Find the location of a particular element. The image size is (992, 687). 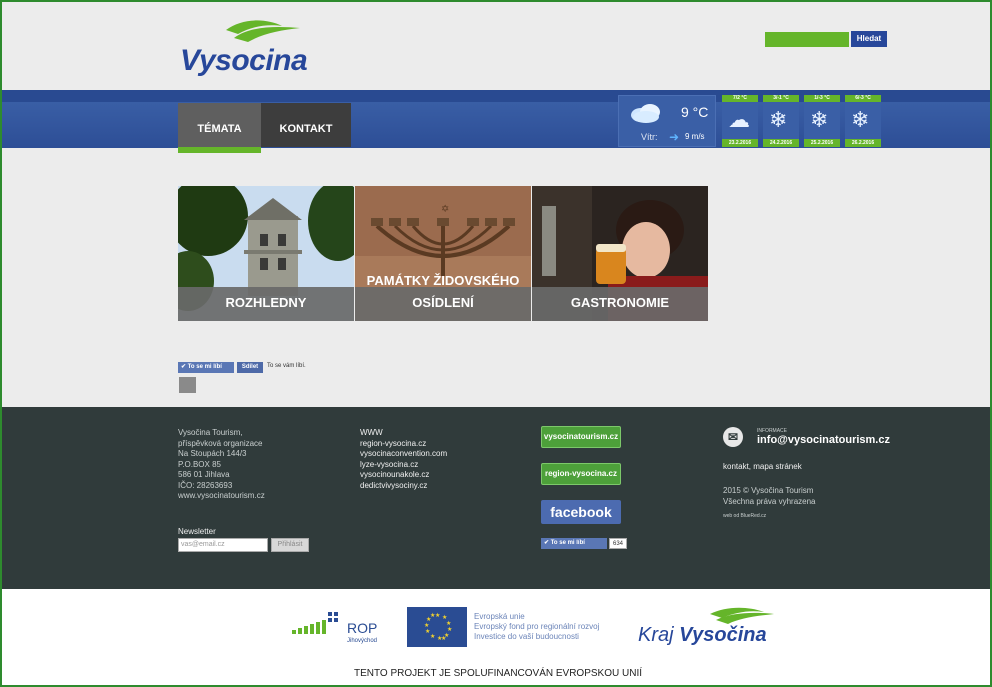

forecast-day: 7/2 °C ☁ 23.2.2016 is located at coordinates (740, 121).